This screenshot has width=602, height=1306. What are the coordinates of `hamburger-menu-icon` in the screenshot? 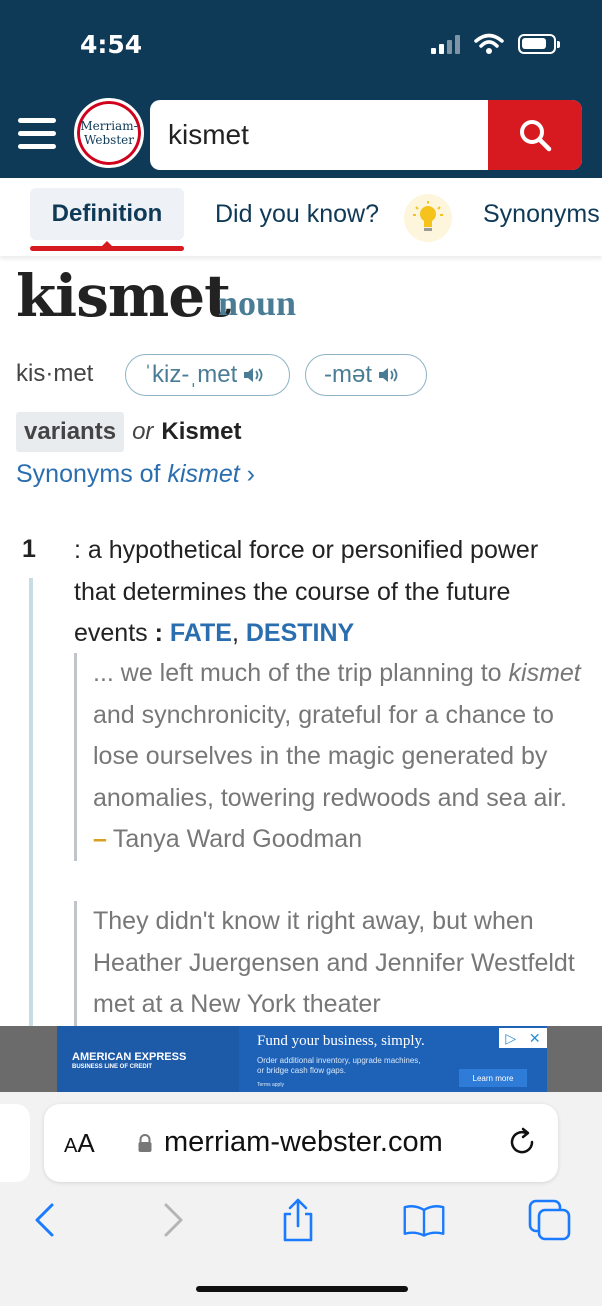 It's located at (37, 135).